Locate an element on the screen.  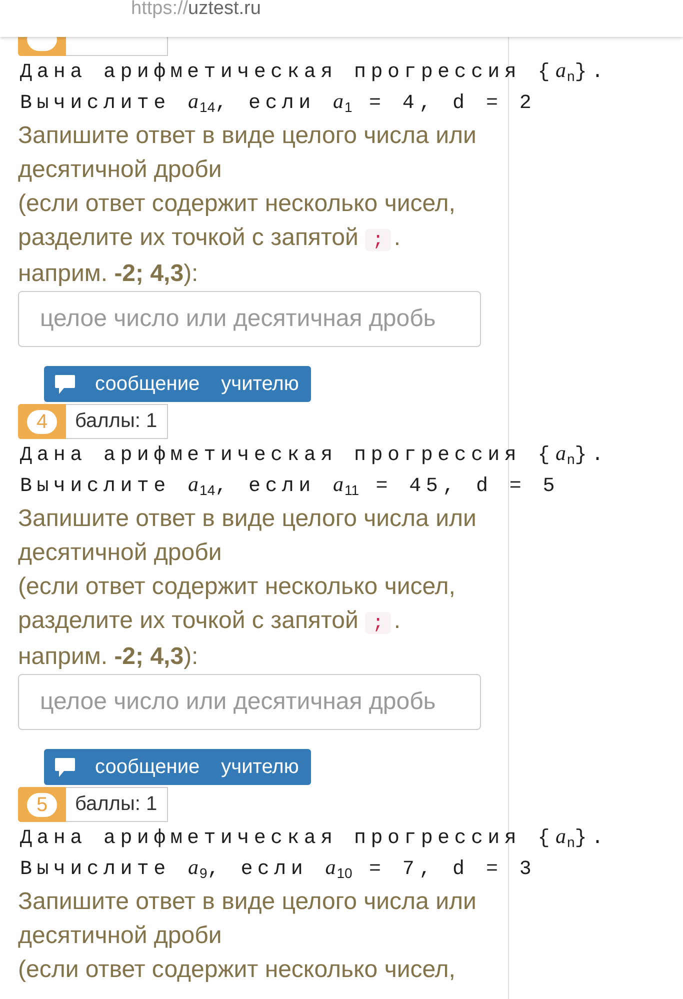
question-number: 4 is located at coordinates (42, 422).